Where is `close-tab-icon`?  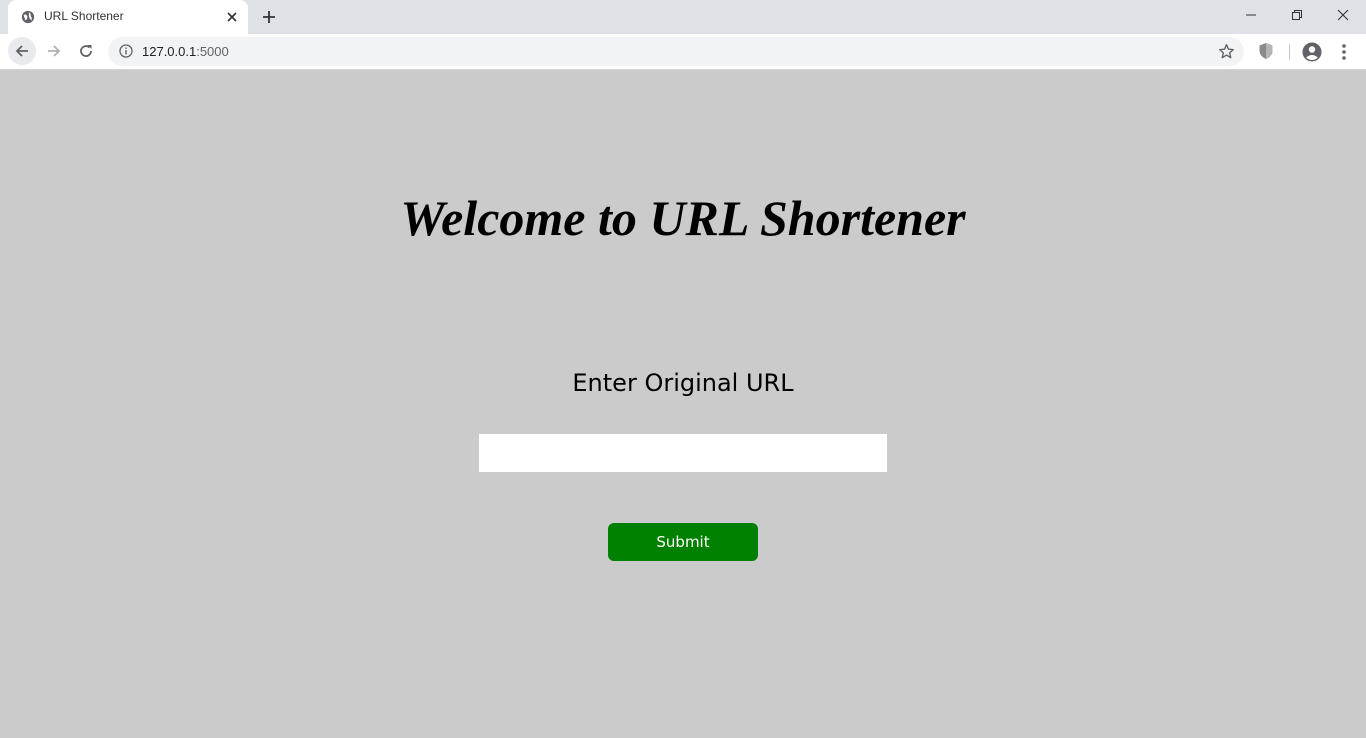
close-tab-icon is located at coordinates (232, 17).